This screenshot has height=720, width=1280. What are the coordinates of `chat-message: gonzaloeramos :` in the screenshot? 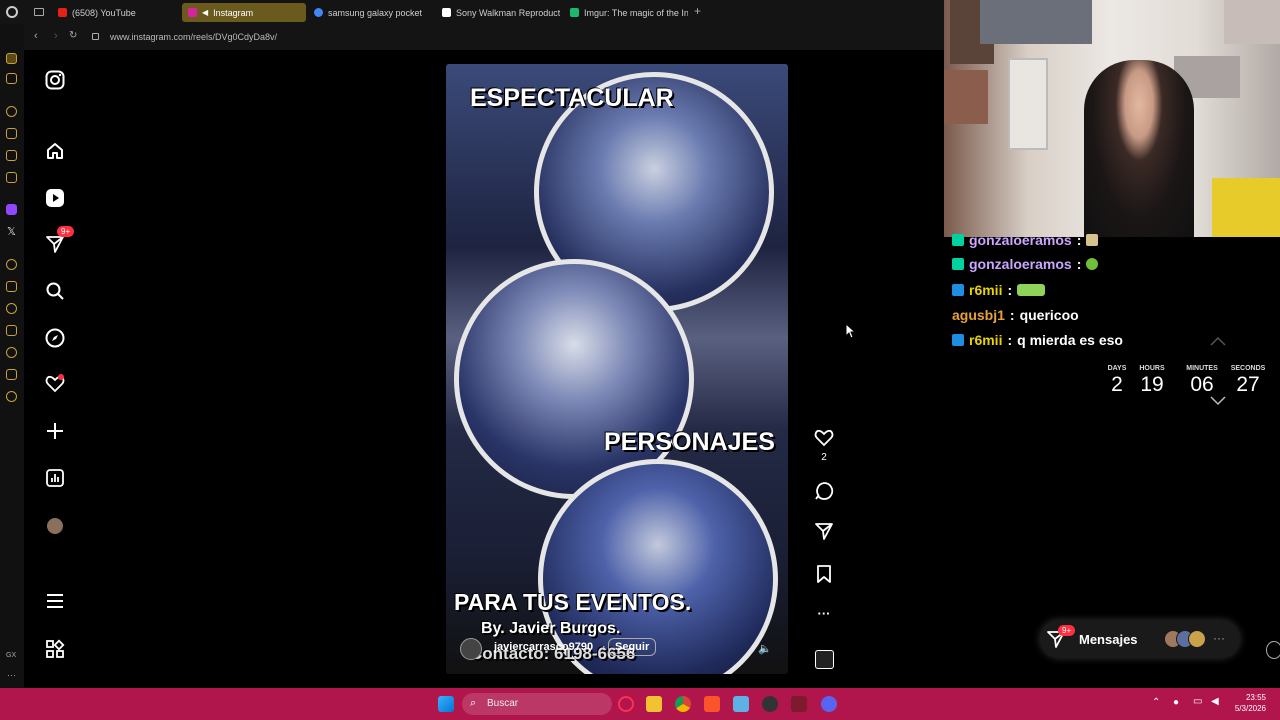 It's located at (1025, 240).